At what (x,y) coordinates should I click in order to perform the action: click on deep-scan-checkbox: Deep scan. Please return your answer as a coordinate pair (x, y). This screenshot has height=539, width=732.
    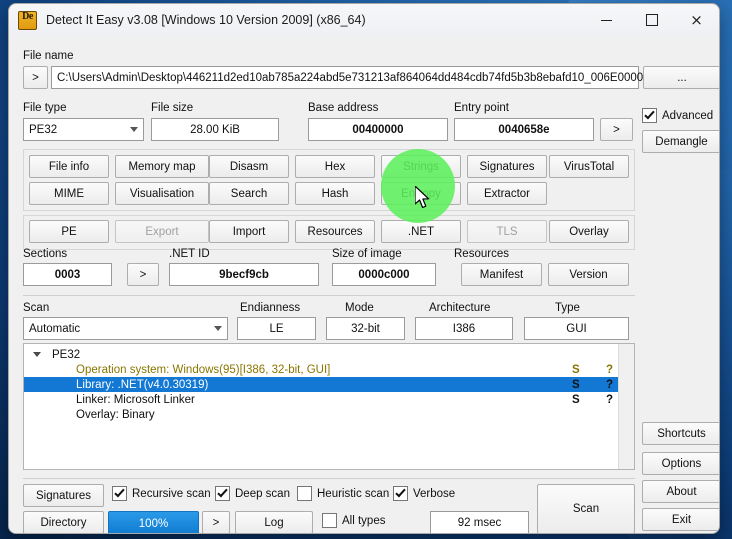
    Looking at the image, I should click on (252, 493).